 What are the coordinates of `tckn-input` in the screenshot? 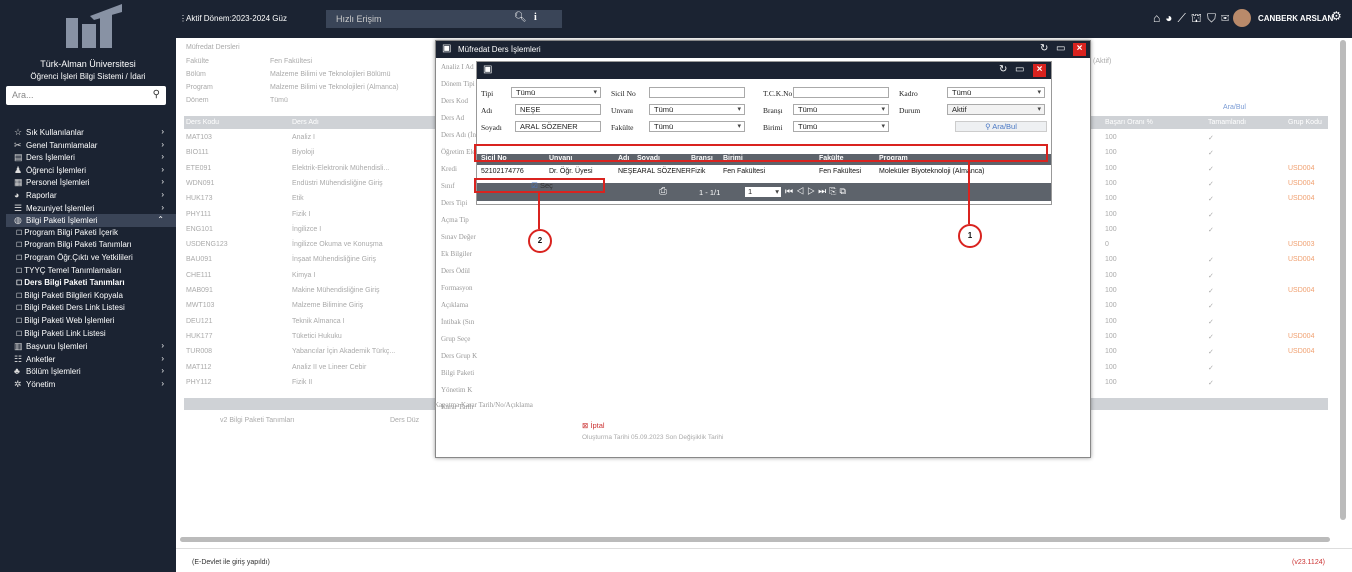 It's located at (841, 92).